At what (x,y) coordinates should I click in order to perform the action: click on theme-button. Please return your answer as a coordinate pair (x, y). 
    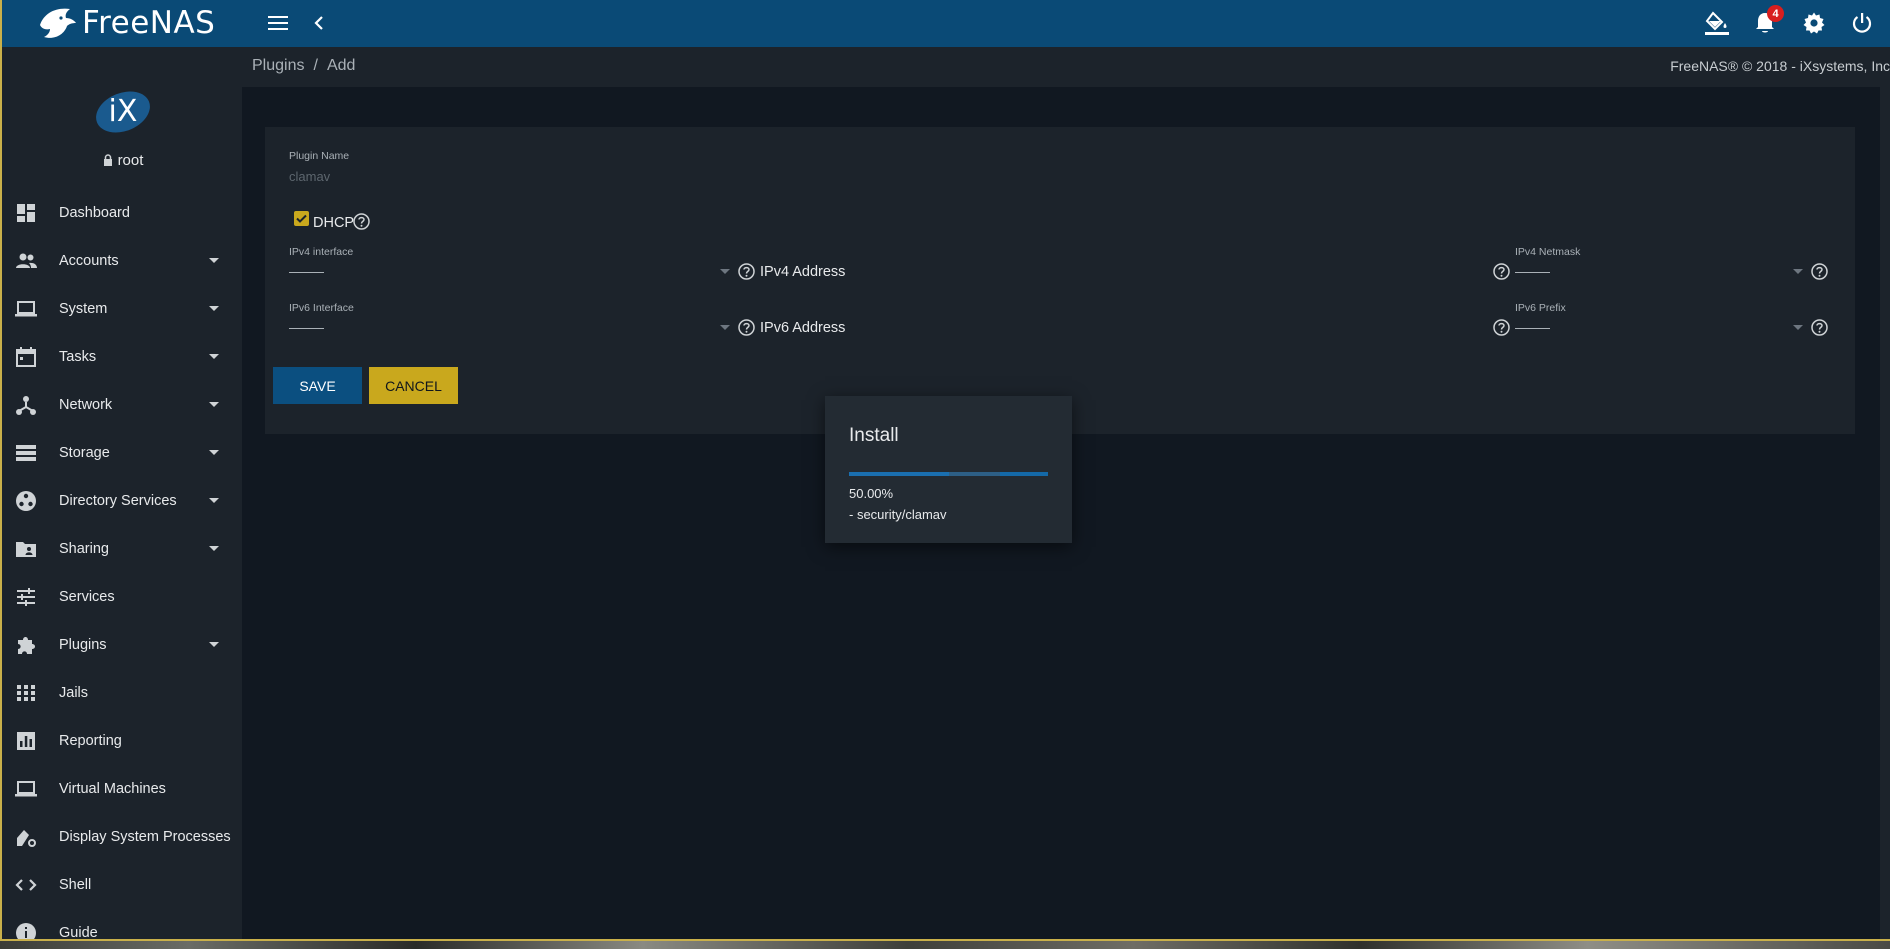
    Looking at the image, I should click on (1717, 23).